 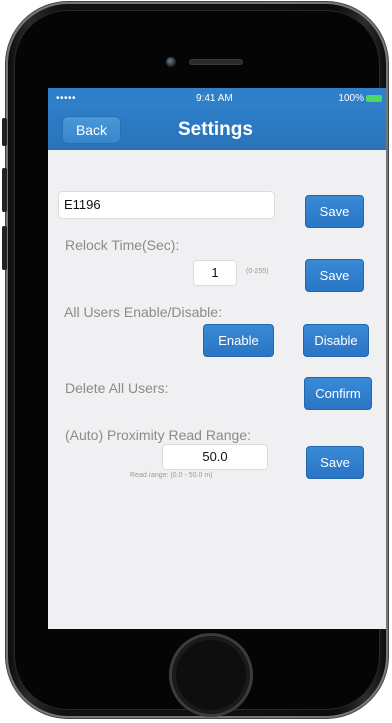 I want to click on signal-indicator: •••••, so click(x=66, y=98).